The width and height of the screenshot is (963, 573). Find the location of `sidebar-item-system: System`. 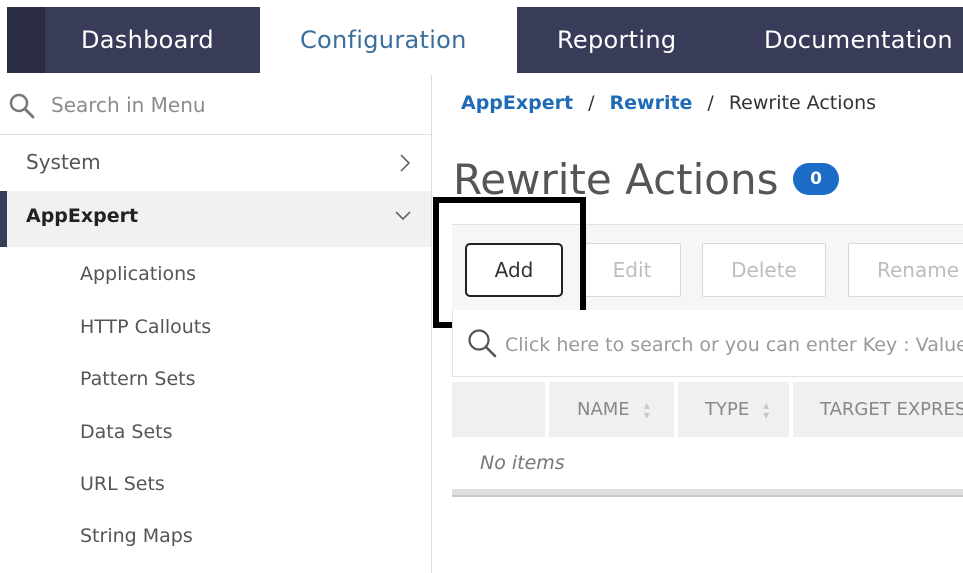

sidebar-item-system: System is located at coordinates (215, 164).